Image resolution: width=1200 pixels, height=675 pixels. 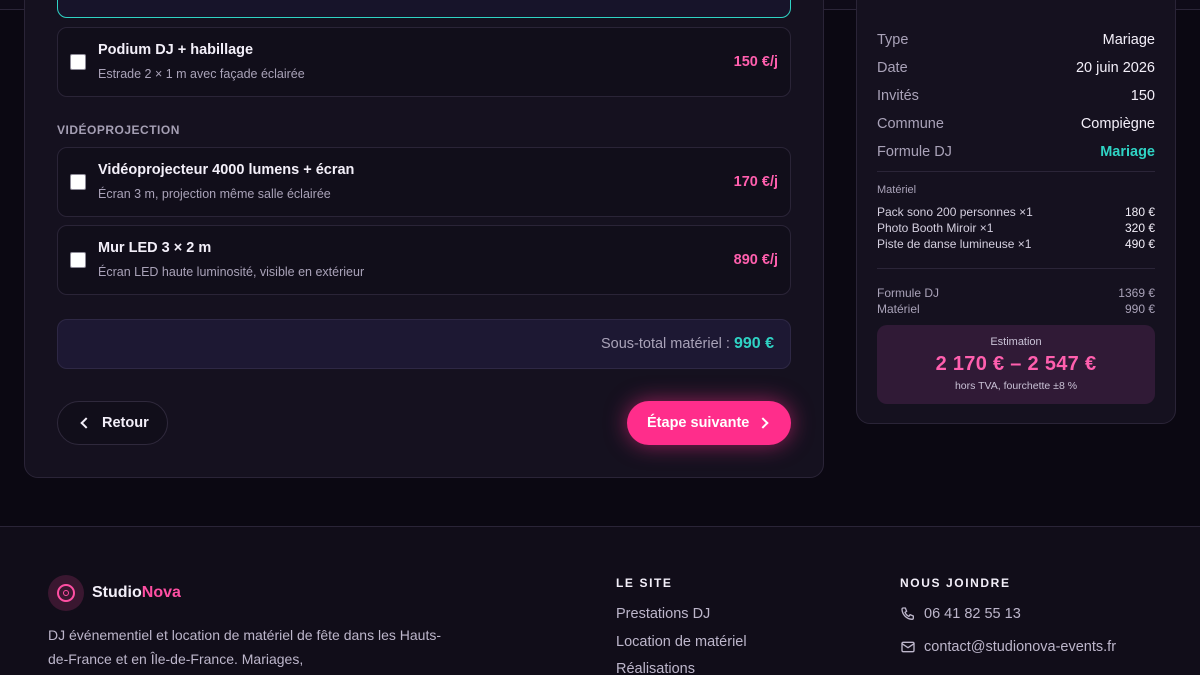 I want to click on option-price: 170 €/j, so click(x=755, y=182).